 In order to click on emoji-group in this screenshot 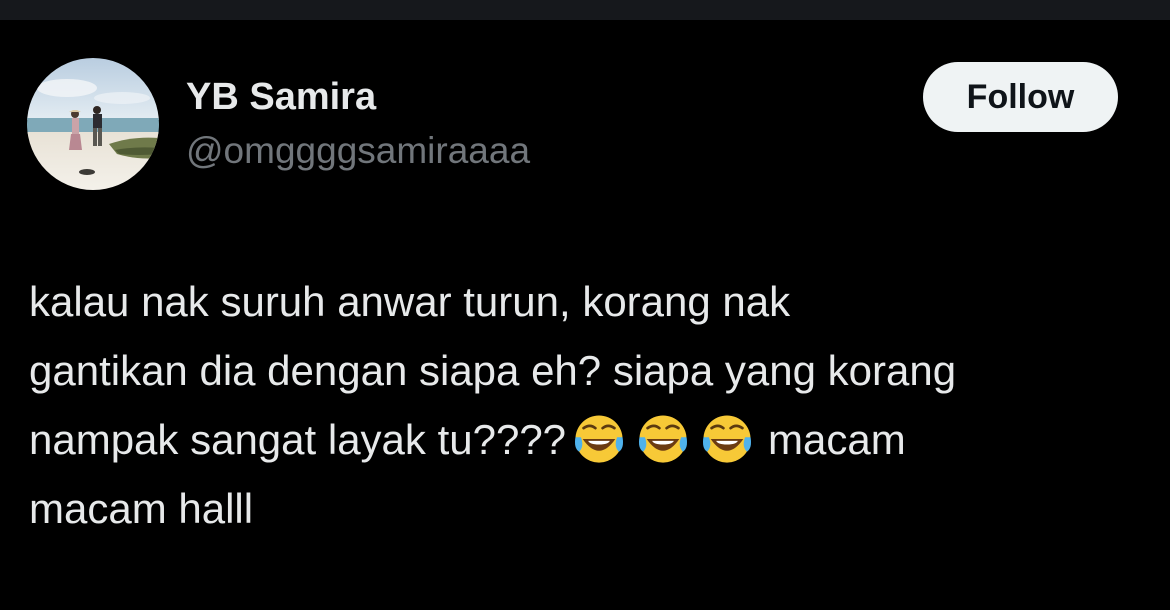, I will do `click(663, 439)`.